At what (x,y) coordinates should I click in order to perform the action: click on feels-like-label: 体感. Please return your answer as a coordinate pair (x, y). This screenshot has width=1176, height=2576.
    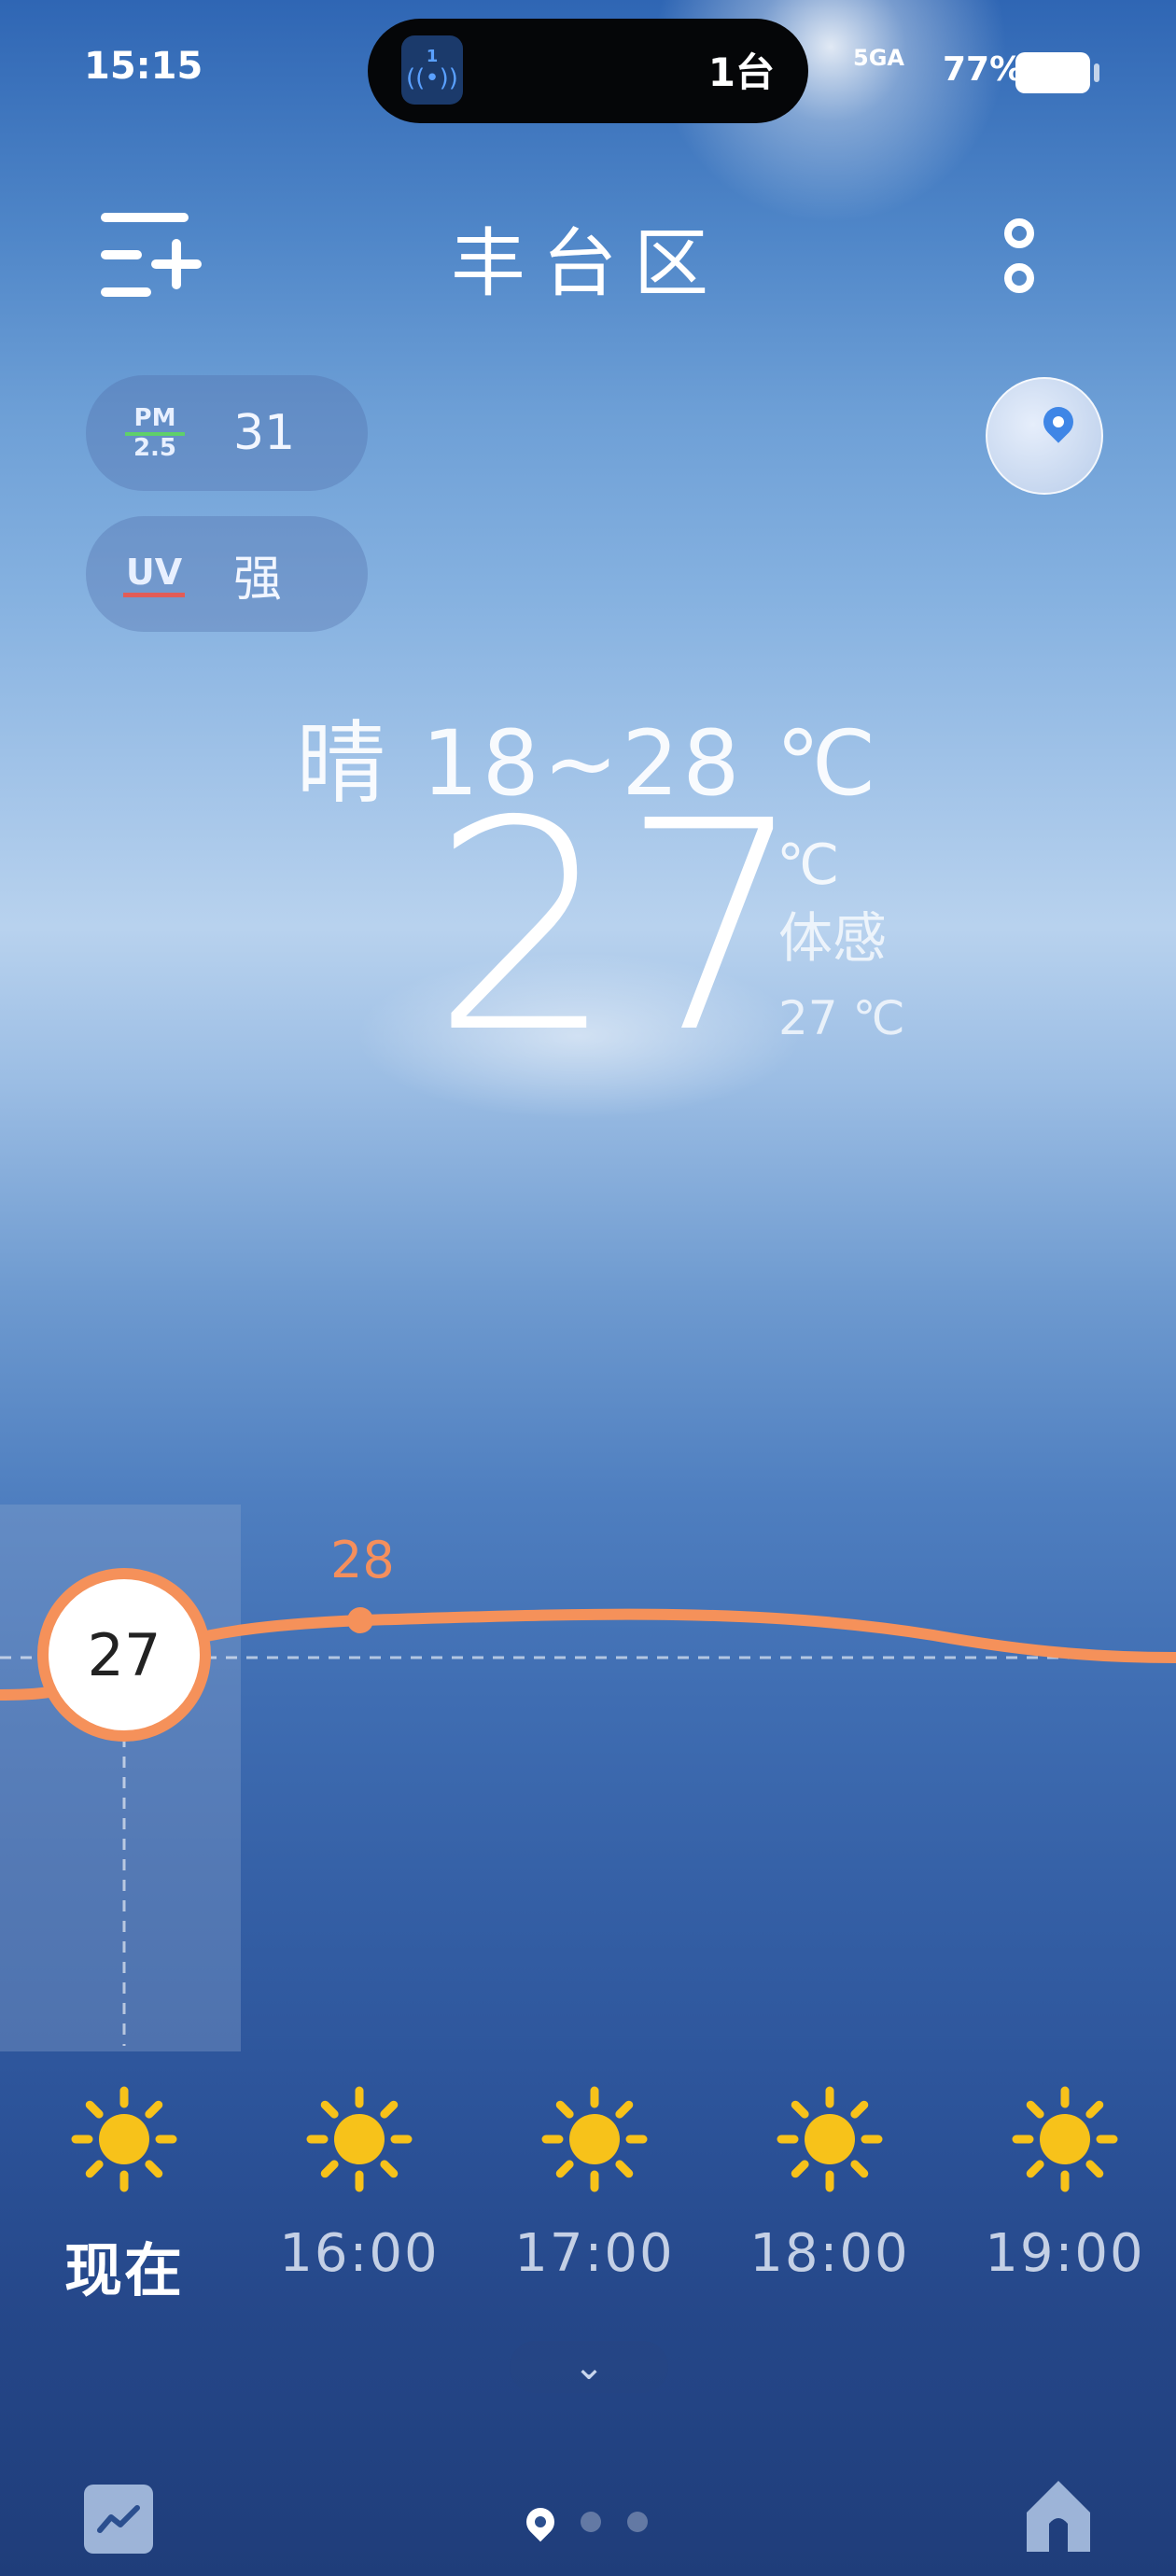
    Looking at the image, I should click on (833, 938).